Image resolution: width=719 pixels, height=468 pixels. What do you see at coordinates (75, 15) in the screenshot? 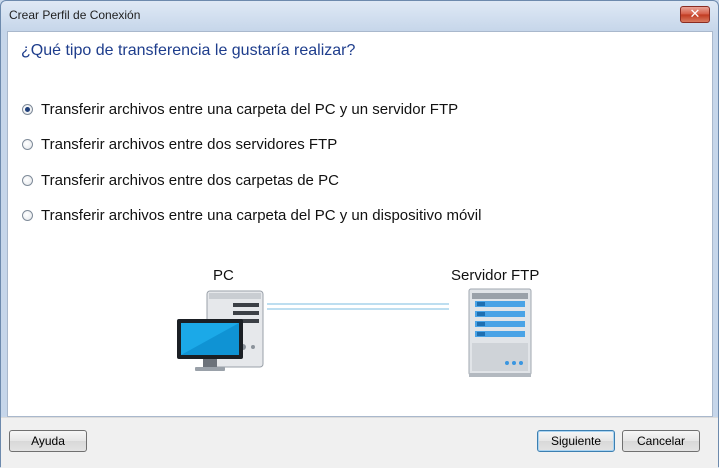
I see `window-title: Crear Perfil de Conexión` at bounding box center [75, 15].